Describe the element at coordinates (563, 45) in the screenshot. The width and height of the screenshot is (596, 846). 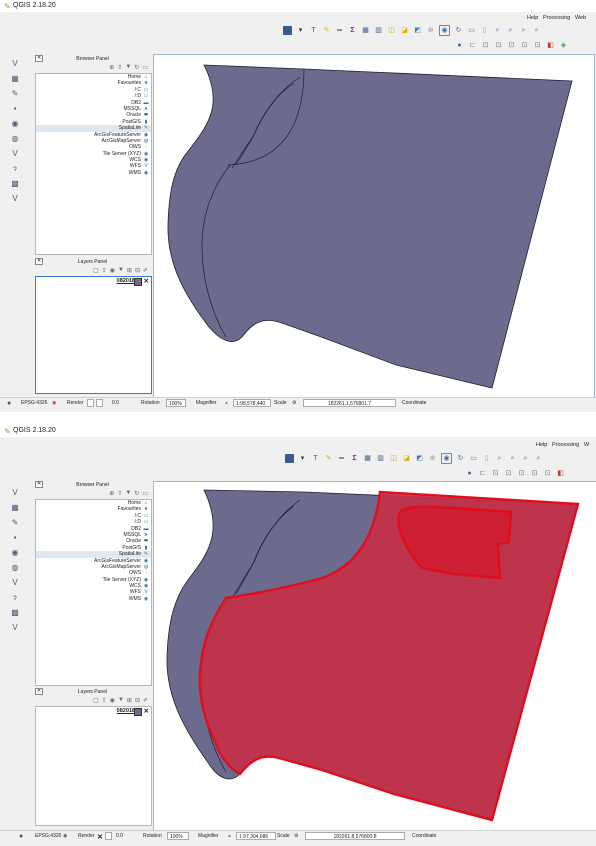
I see `grass-icon: ◈` at that location.